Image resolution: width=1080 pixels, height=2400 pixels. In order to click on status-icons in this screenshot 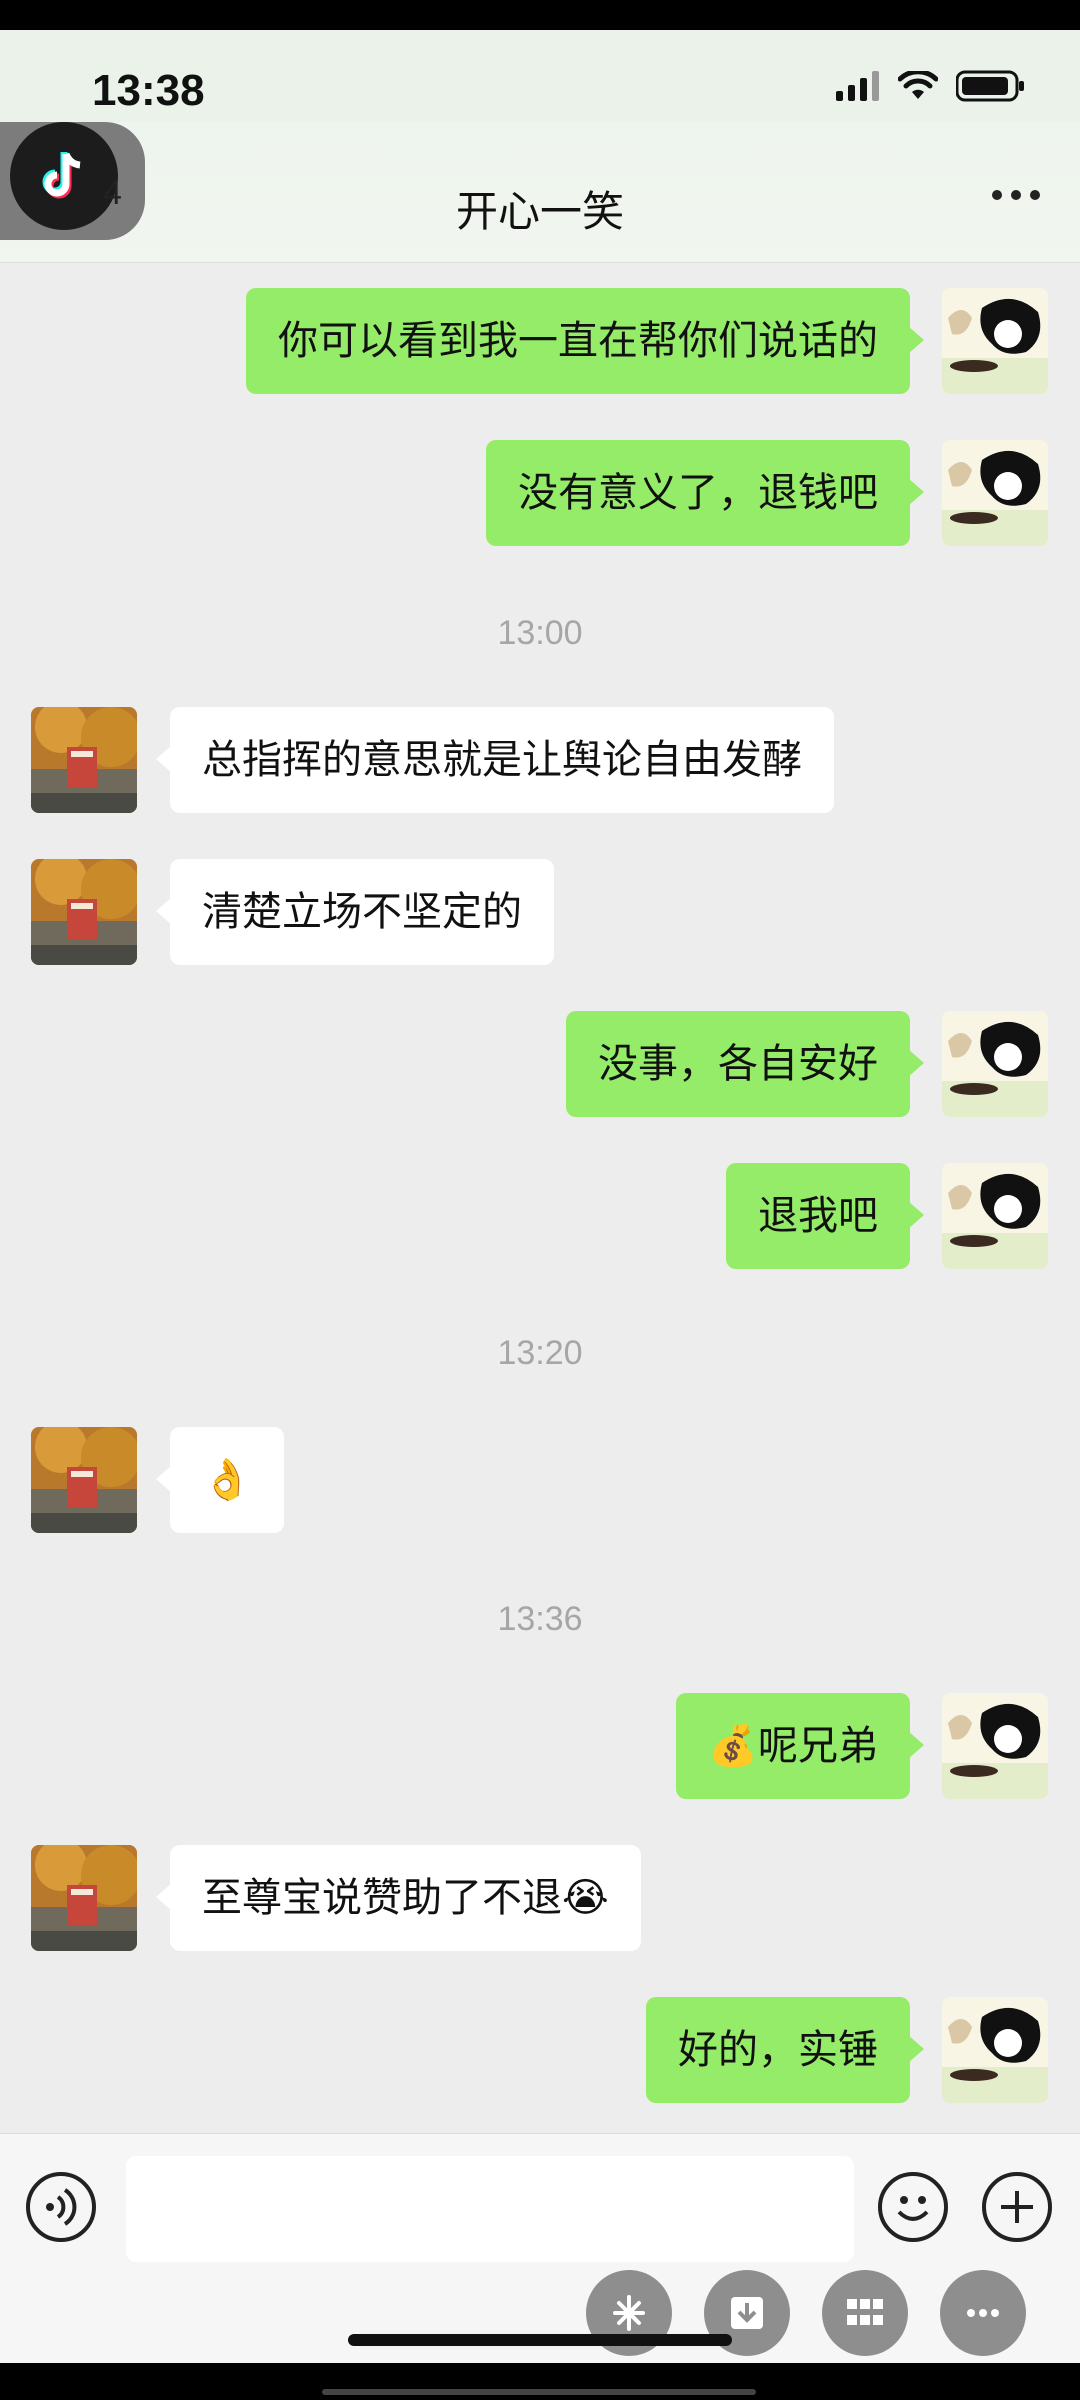, I will do `click(931, 86)`.